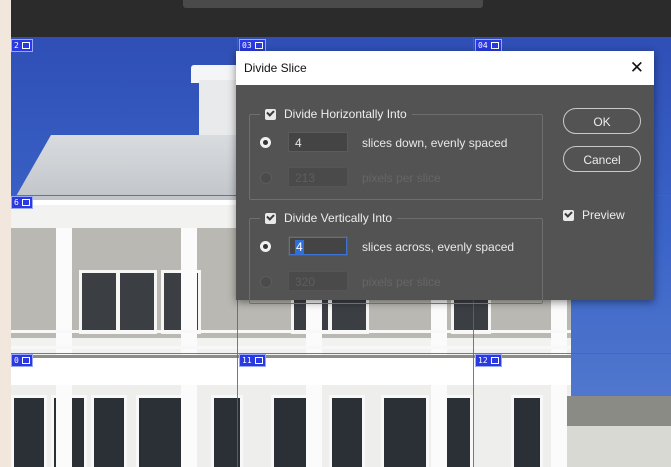  Describe the element at coordinates (401, 282) in the screenshot. I see `vertical-pixels-text: pixels per slice` at that location.